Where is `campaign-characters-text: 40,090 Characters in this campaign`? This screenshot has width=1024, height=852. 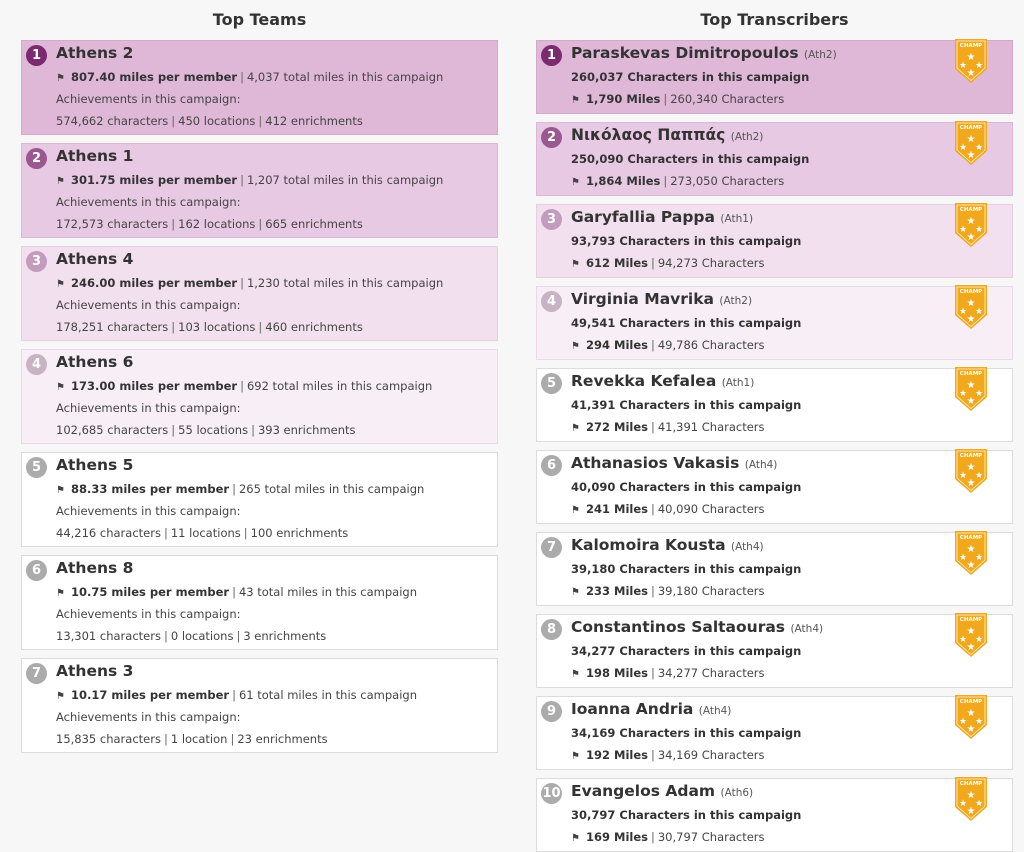 campaign-characters-text: 40,090 Characters in this campaign is located at coordinates (686, 487).